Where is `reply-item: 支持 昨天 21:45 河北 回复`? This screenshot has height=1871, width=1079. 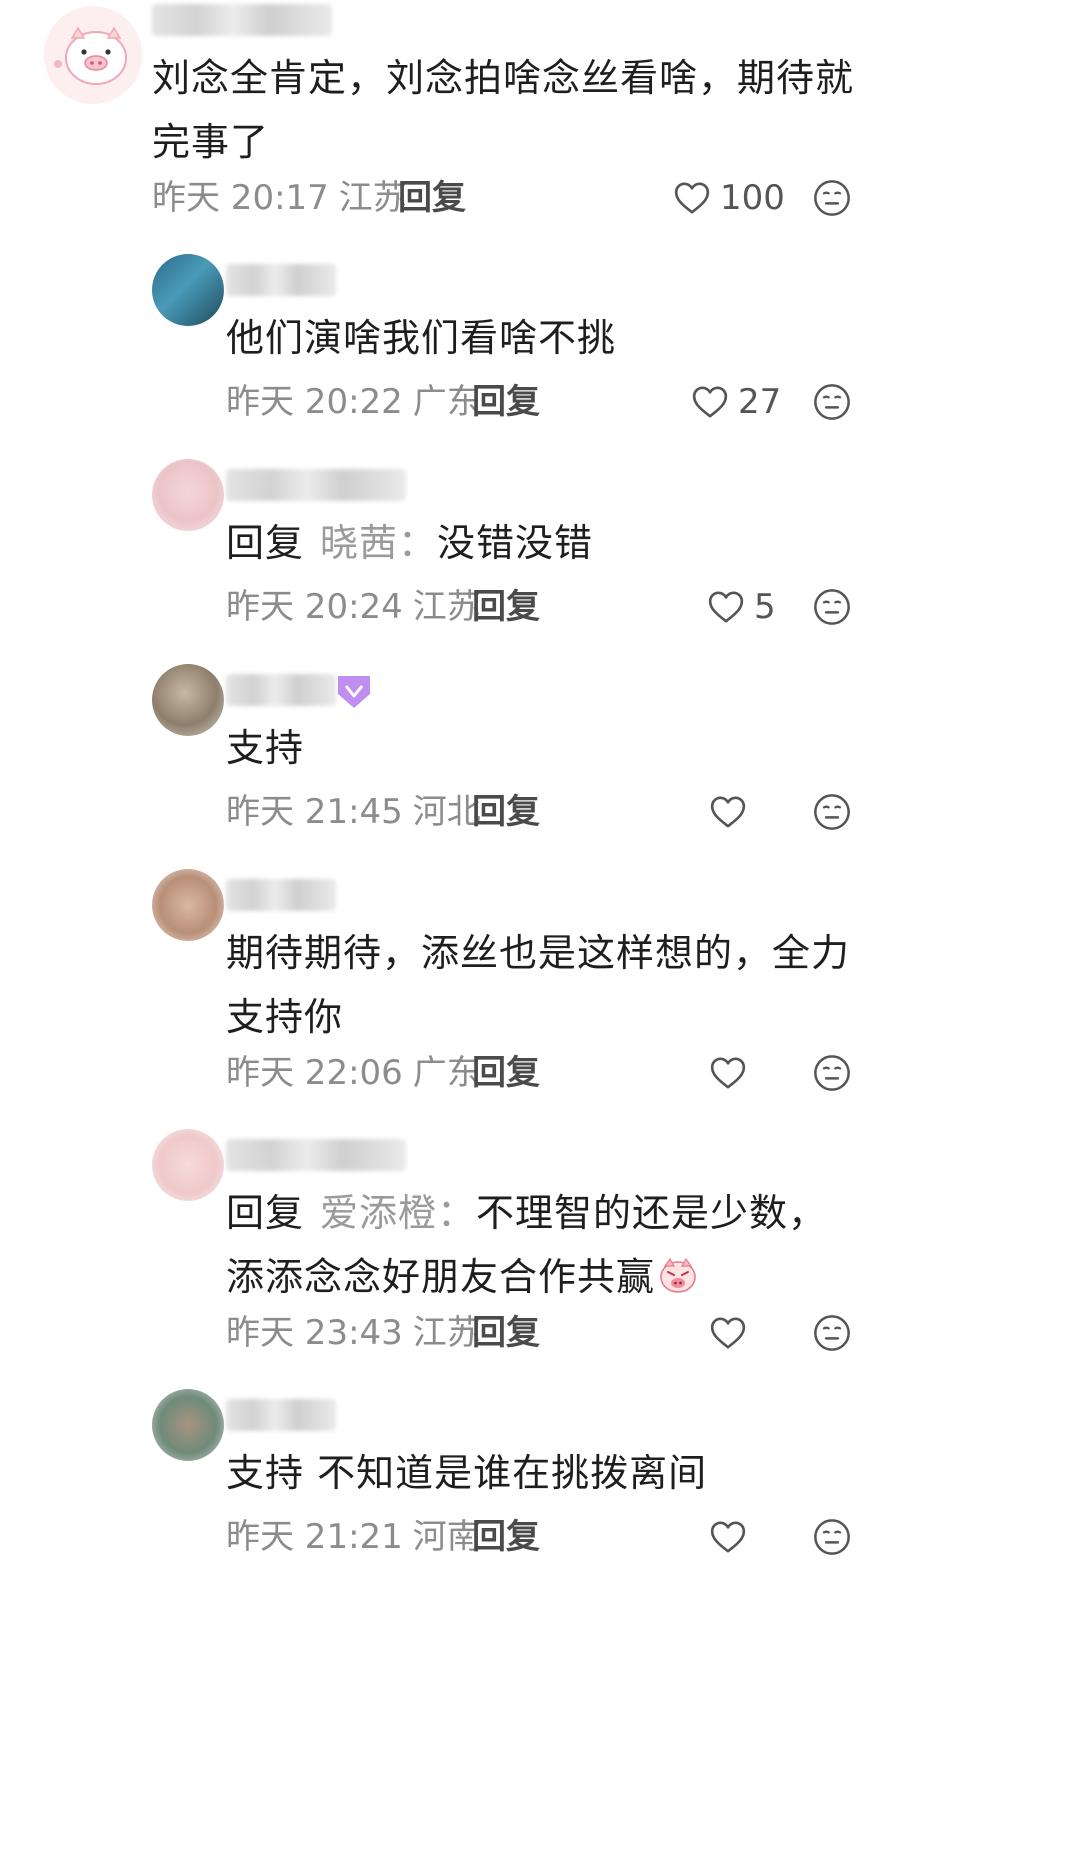 reply-item: 支持 昨天 21:45 河北 回复 is located at coordinates (539, 752).